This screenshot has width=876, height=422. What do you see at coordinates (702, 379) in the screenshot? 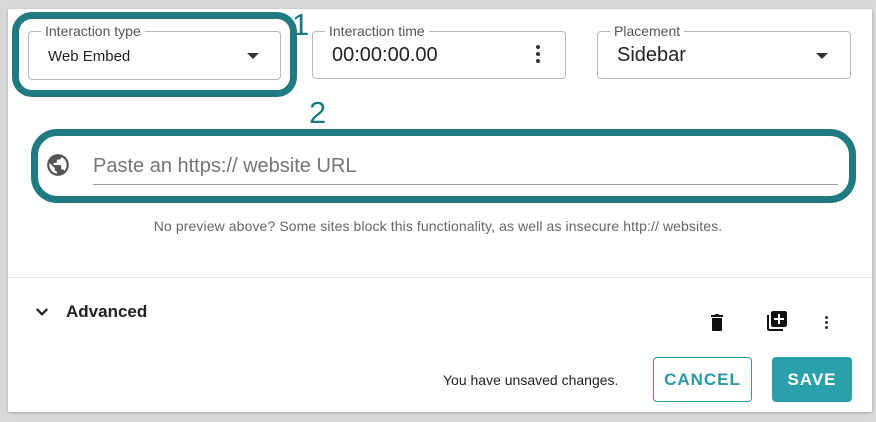
I see `cancel-button: CANCEL` at bounding box center [702, 379].